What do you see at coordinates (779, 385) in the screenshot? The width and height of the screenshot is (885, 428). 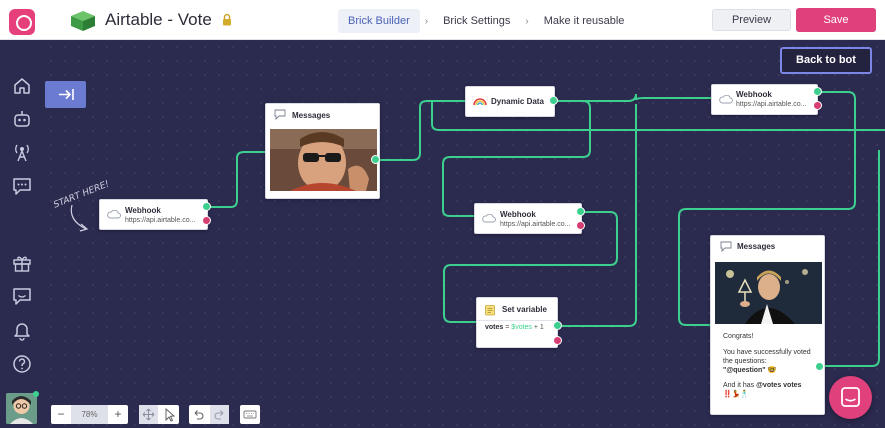 I see `message-line-bold: @votes votes` at bounding box center [779, 385].